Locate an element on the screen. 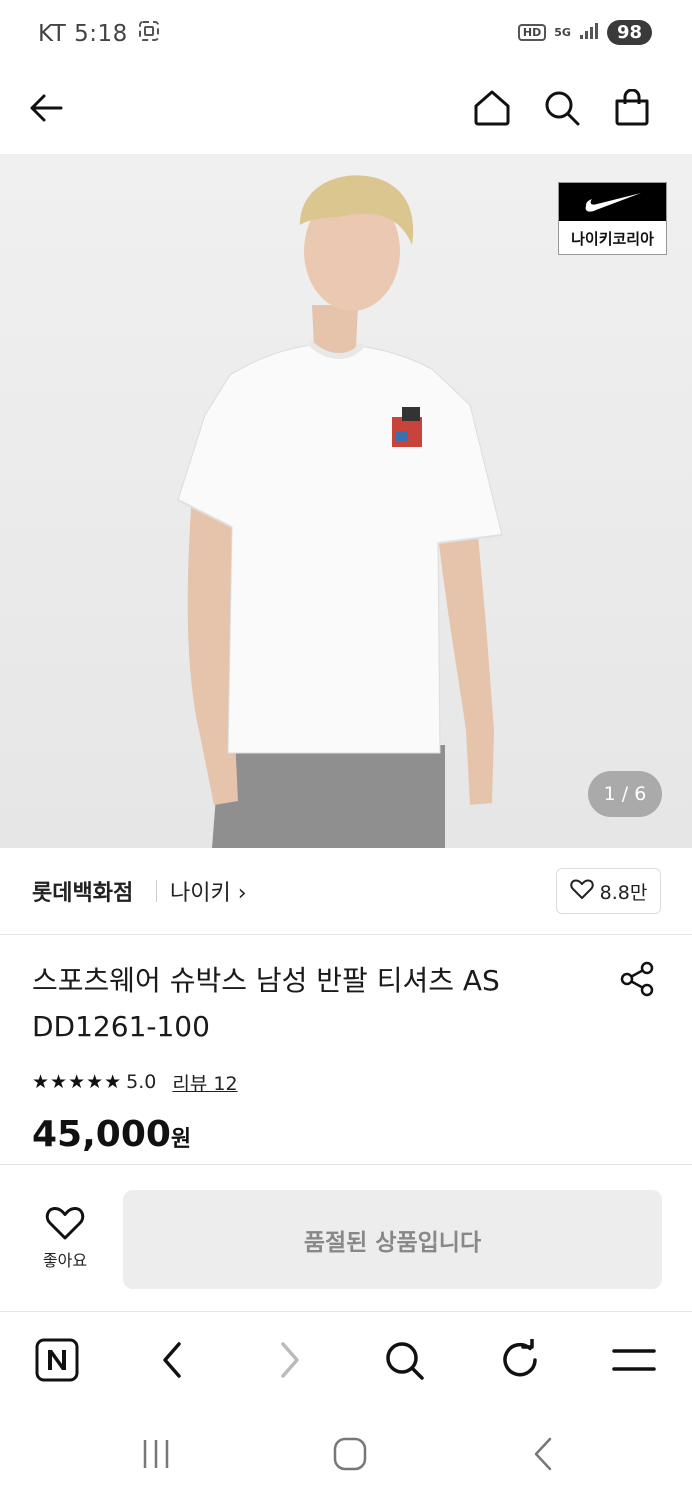 The width and height of the screenshot is (692, 1500). store-row: 롯데백화점 나이키 › 8.8만 is located at coordinates (346, 891).